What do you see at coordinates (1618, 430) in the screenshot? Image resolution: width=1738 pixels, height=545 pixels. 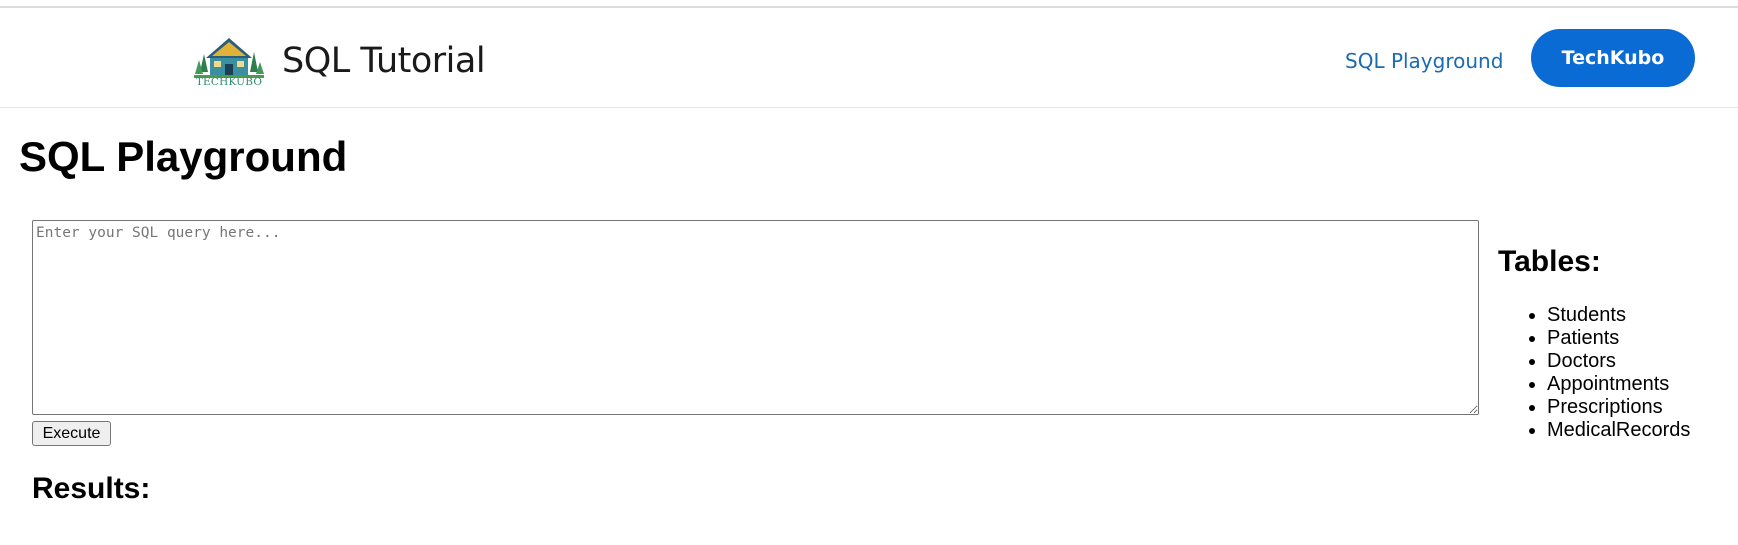 I see `table-item-medicalrecords: MedicalRecords` at bounding box center [1618, 430].